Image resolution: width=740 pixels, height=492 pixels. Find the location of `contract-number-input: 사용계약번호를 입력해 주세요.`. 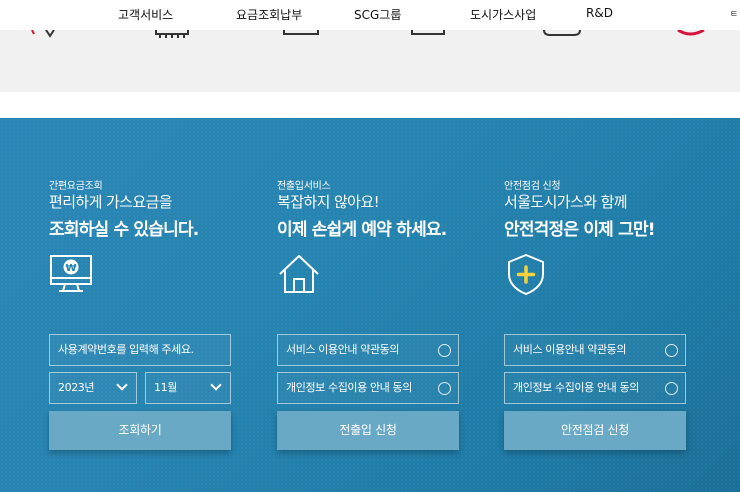

contract-number-input: 사용계약번호를 입력해 주세요. is located at coordinates (140, 350).